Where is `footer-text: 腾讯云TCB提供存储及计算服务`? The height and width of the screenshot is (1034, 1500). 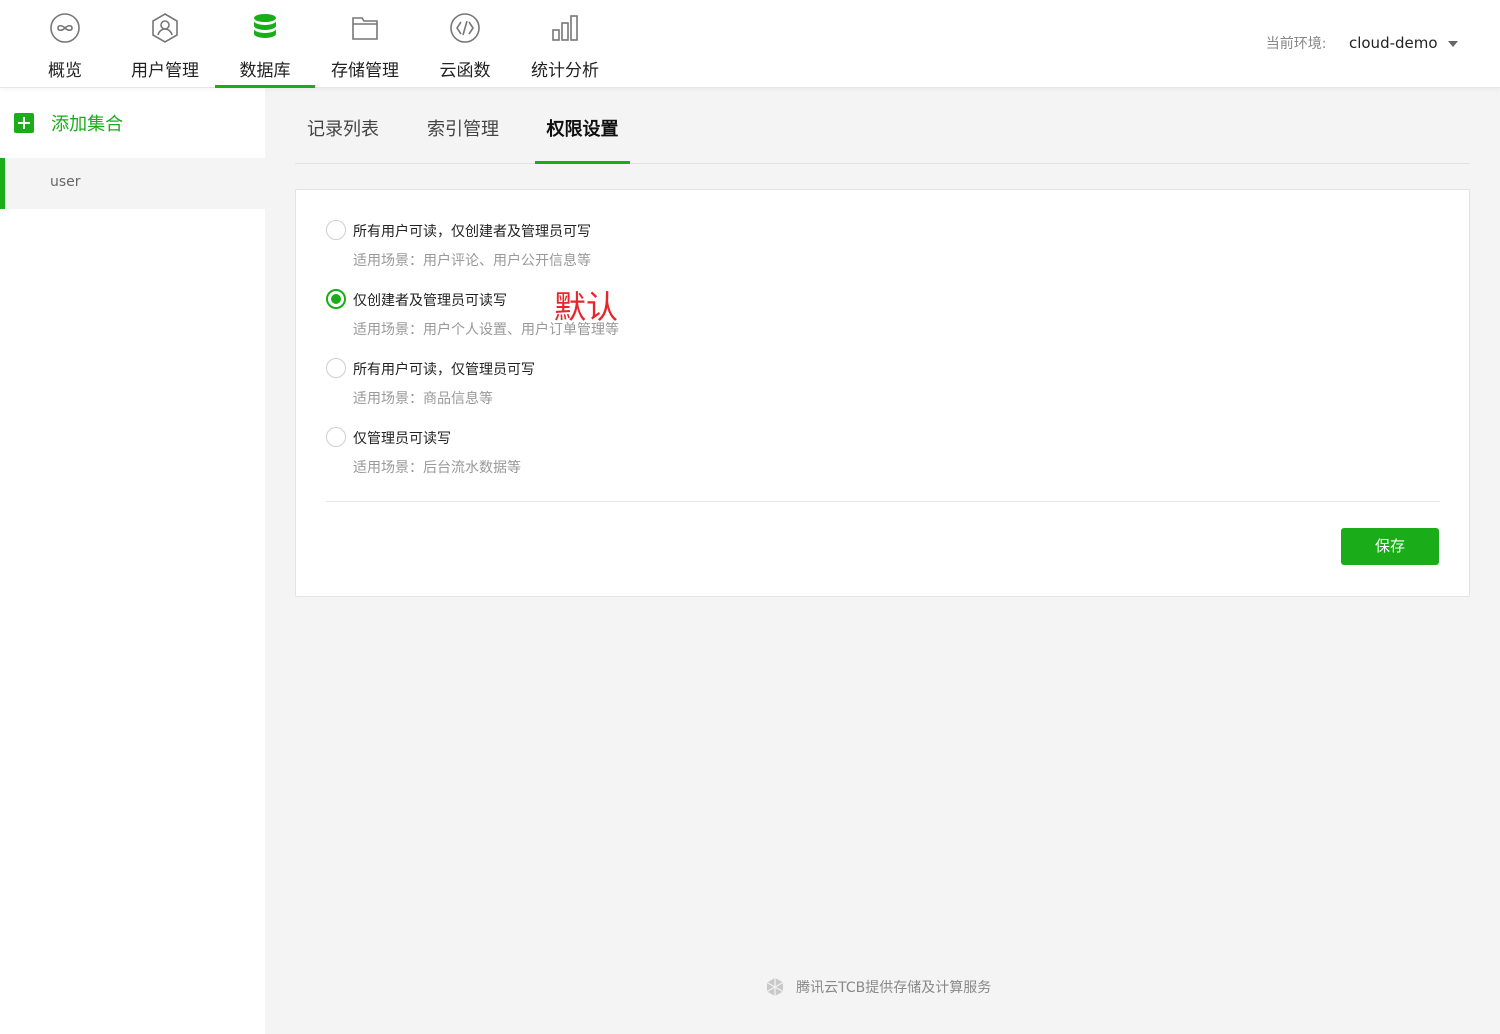 footer-text: 腾讯云TCB提供存储及计算服务 is located at coordinates (894, 987).